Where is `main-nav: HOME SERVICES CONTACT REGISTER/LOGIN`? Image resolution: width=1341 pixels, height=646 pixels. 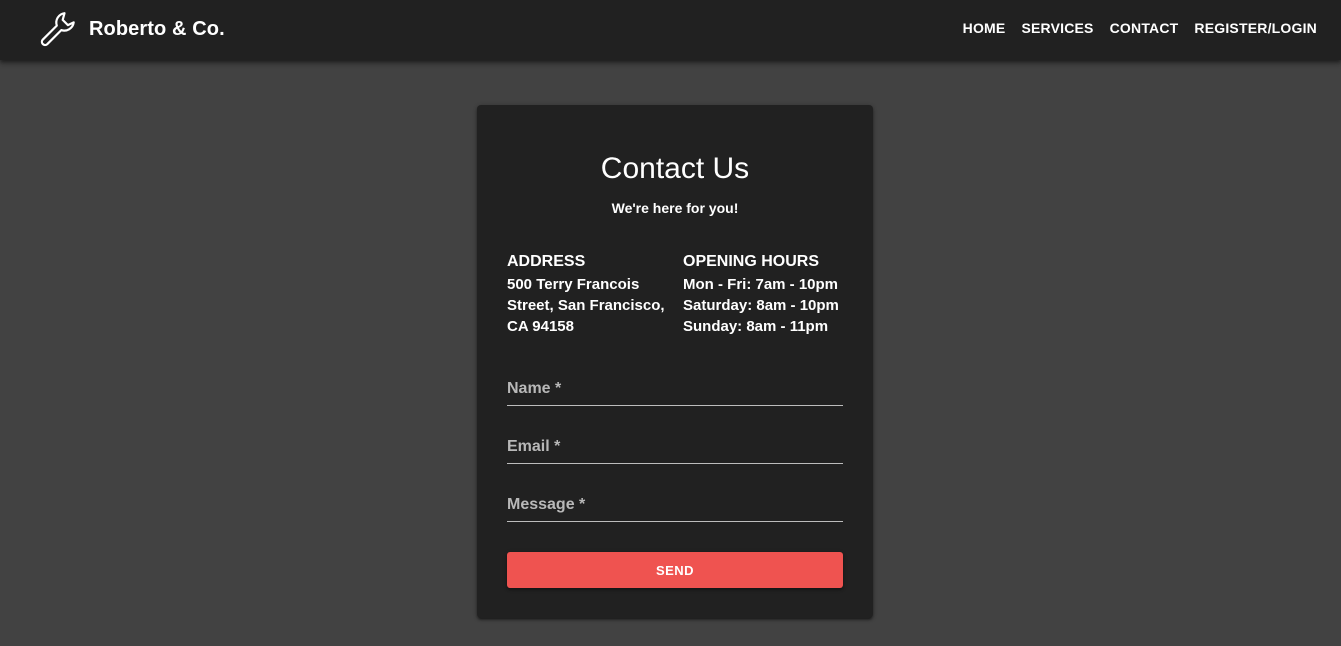 main-nav: HOME SERVICES CONTACT REGISTER/LOGIN is located at coordinates (1140, 28).